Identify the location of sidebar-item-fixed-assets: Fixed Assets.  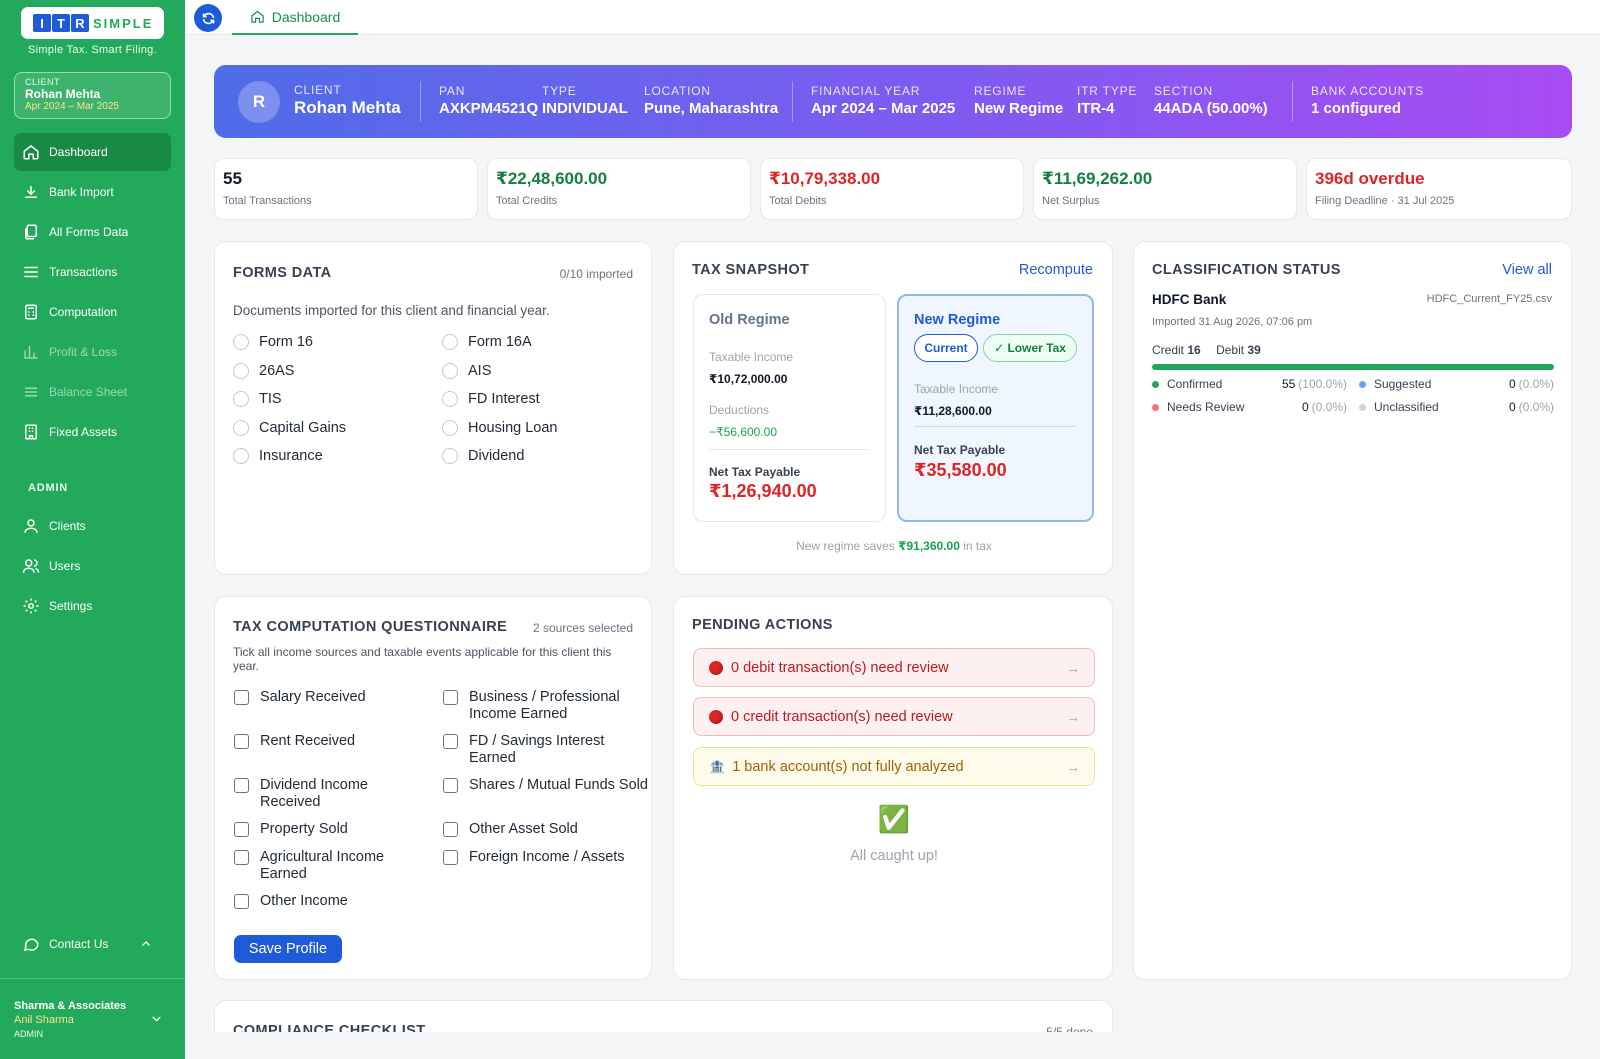
(92, 432).